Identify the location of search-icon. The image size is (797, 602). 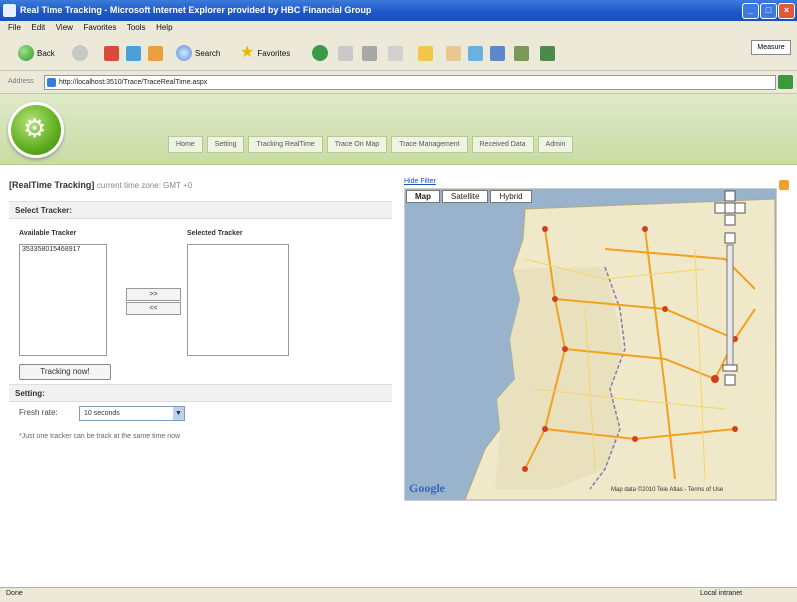
(184, 53).